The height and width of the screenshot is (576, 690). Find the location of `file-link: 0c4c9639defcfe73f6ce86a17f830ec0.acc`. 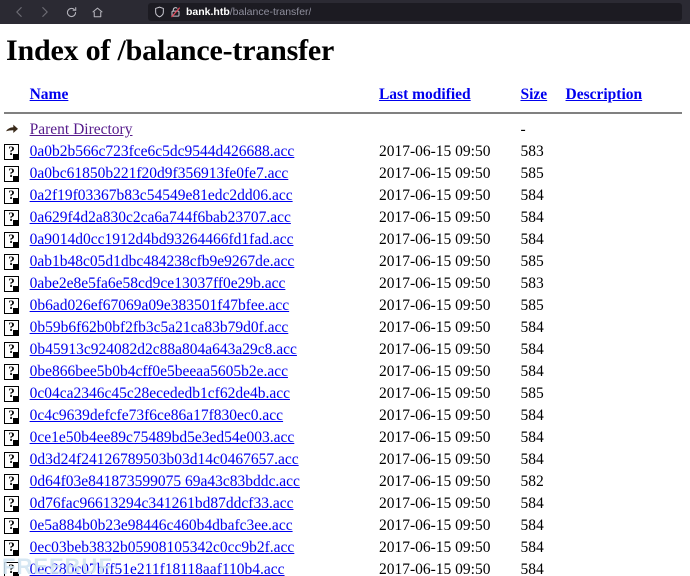

file-link: 0c4c9639defcfe73f6ce86a17f830ec0.acc is located at coordinates (156, 415).